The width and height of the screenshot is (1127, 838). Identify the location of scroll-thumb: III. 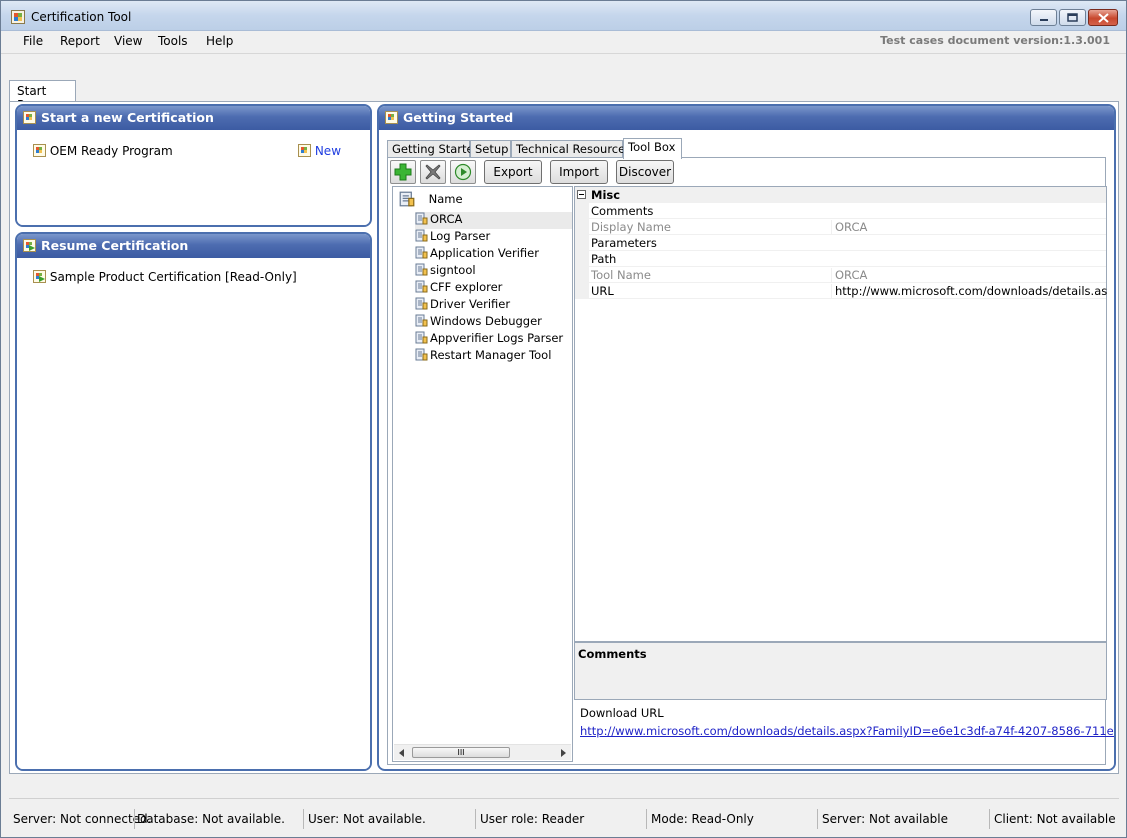
(461, 752).